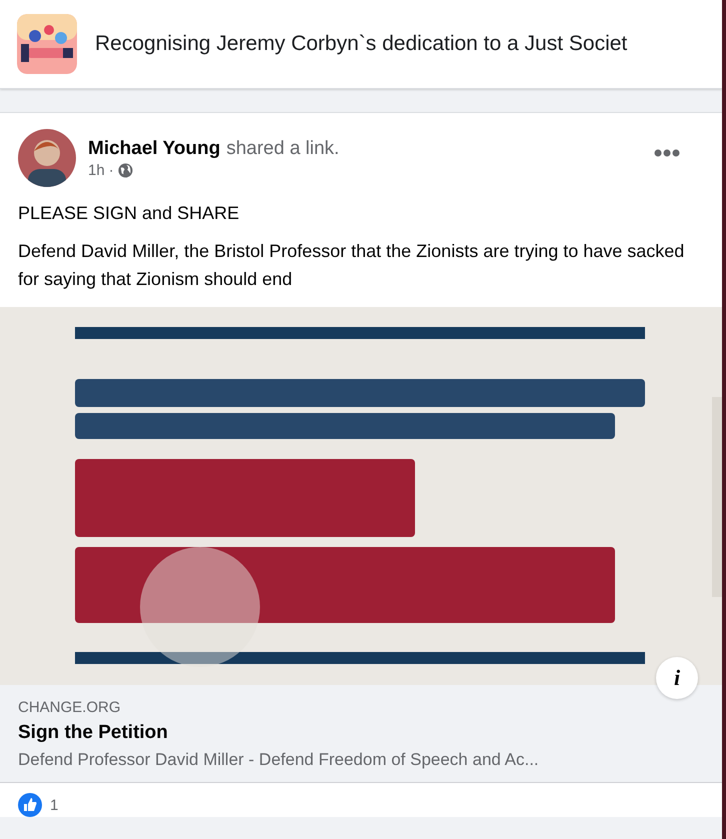 Image resolution: width=726 pixels, height=839 pixels. What do you see at coordinates (154, 149) in the screenshot?
I see `author-name: Michael Young` at bounding box center [154, 149].